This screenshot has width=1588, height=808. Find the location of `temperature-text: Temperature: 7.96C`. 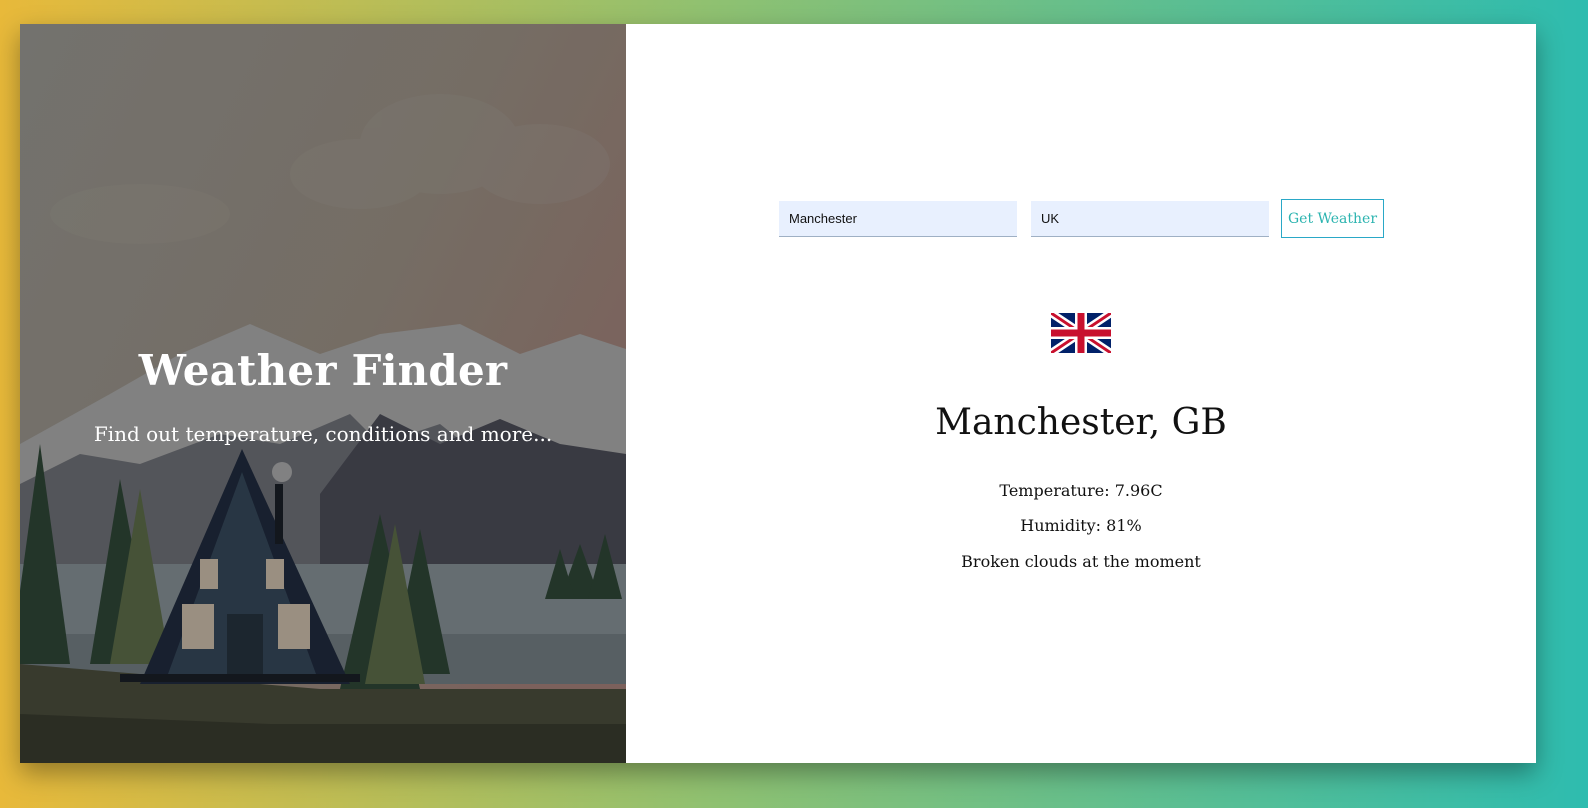

temperature-text: Temperature: 7.96C is located at coordinates (1081, 490).